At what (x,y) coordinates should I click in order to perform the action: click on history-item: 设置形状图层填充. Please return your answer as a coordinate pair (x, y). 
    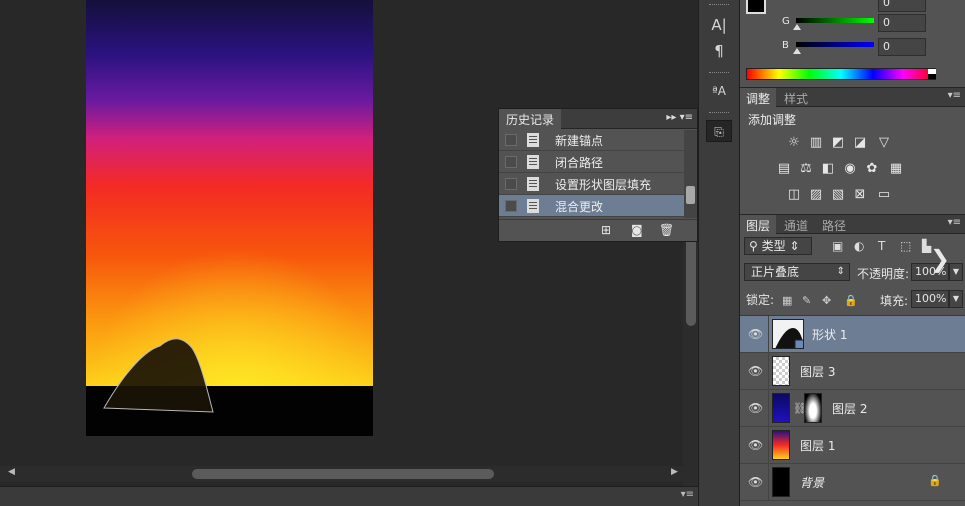
    Looking at the image, I should click on (598, 184).